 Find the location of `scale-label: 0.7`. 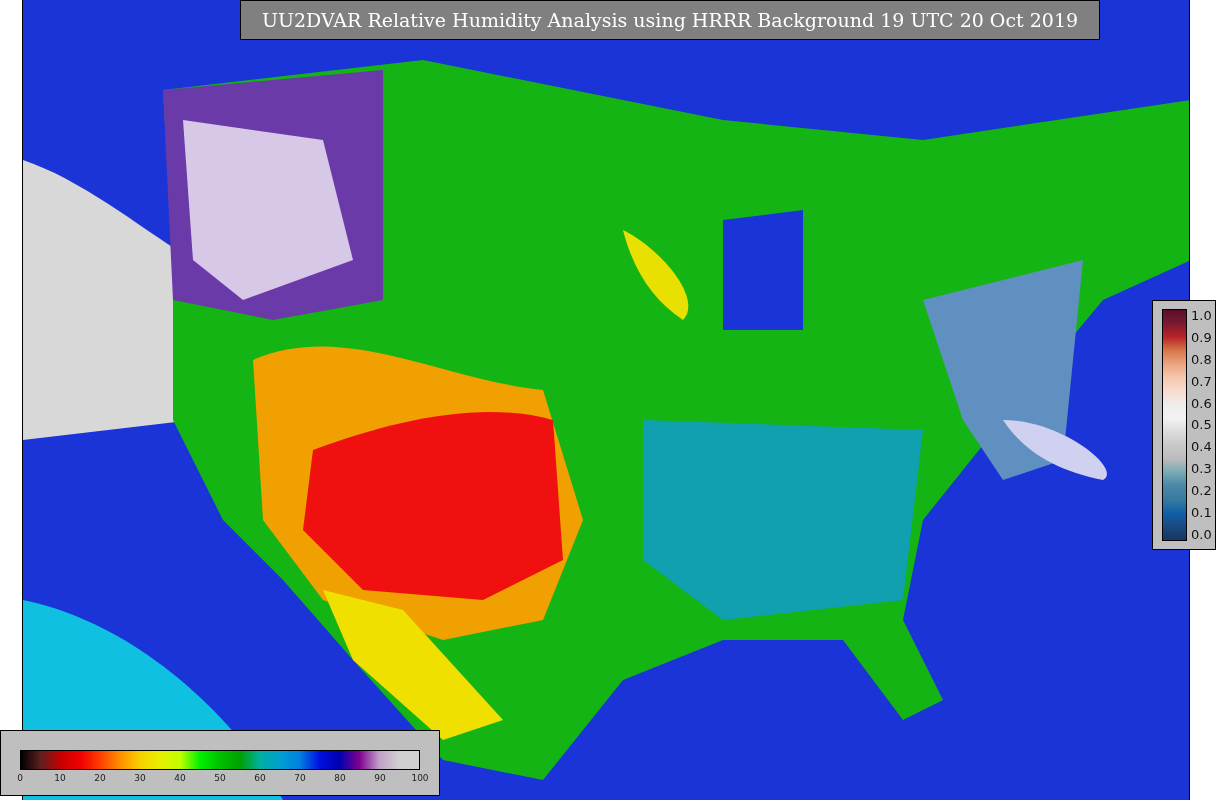

scale-label: 0.7 is located at coordinates (1201, 381).